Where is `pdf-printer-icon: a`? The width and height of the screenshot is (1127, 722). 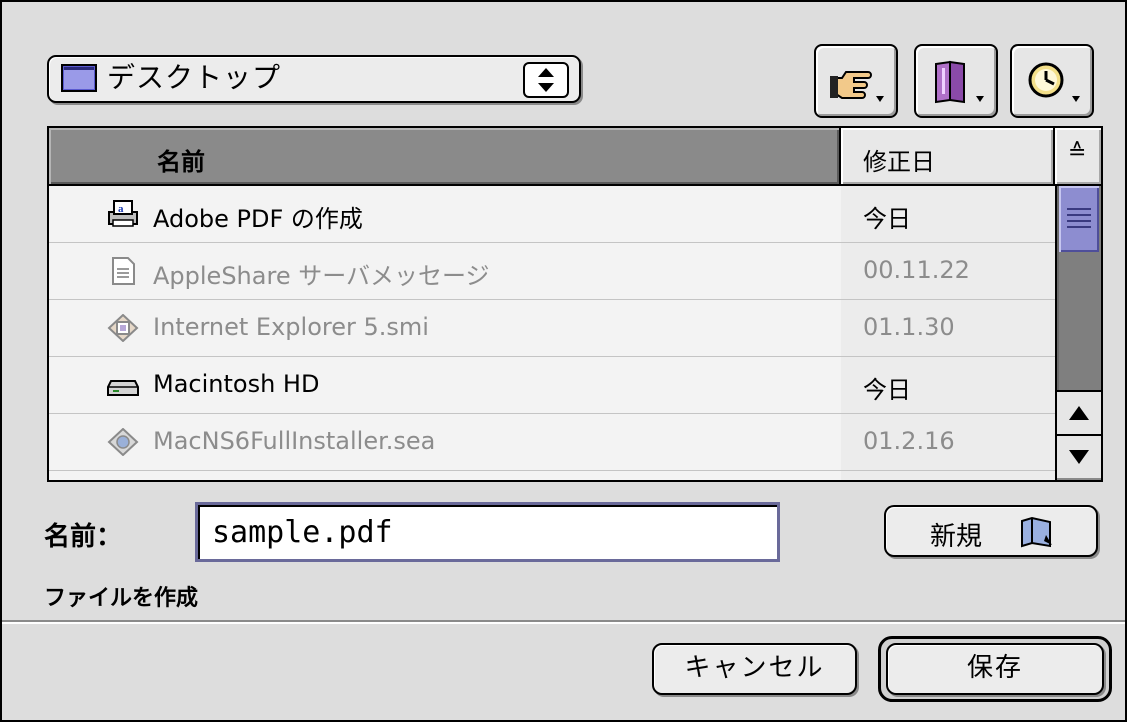
pdf-printer-icon: a is located at coordinates (123, 213).